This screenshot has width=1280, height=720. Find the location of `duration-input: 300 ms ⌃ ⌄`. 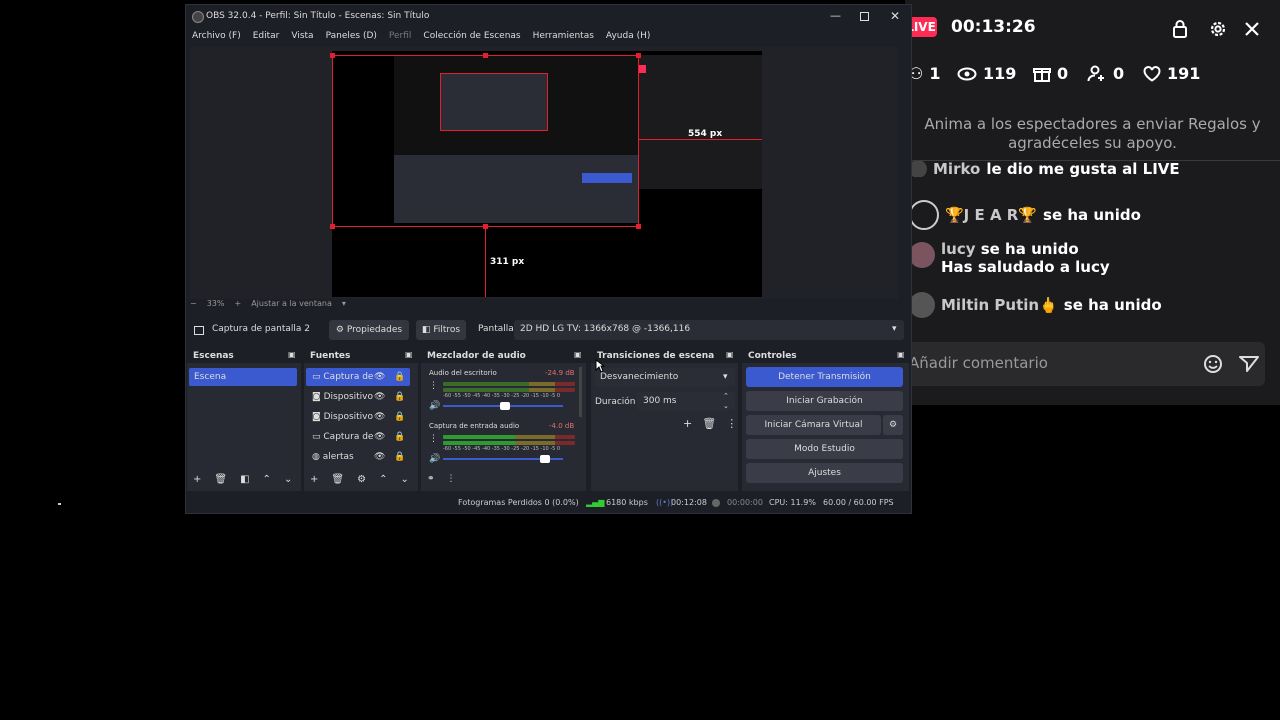

duration-input: 300 ms ⌃ ⌄ is located at coordinates (686, 401).